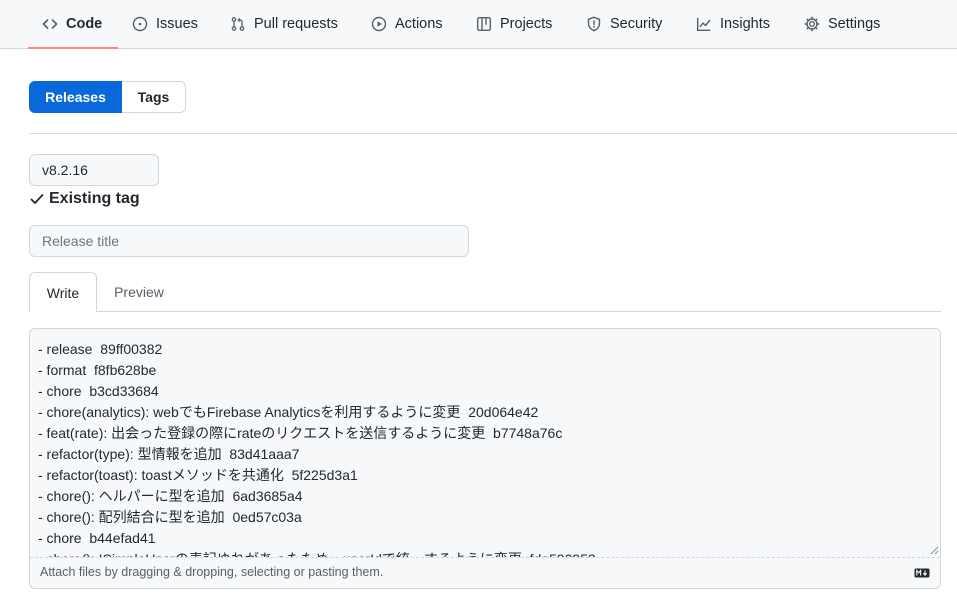  Describe the element at coordinates (922, 573) in the screenshot. I see `markdown-icon` at that location.